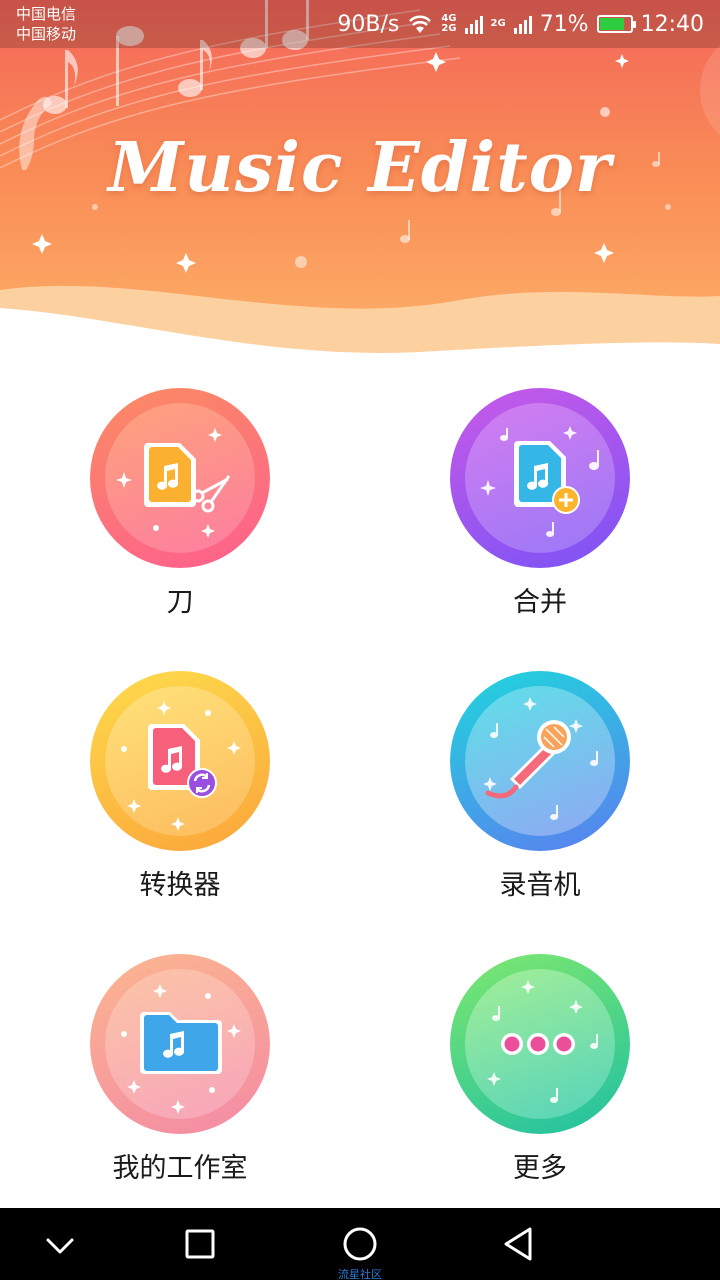 The width and height of the screenshot is (720, 1280). What do you see at coordinates (368, 24) in the screenshot?
I see `network-speed: 90B/s` at bounding box center [368, 24].